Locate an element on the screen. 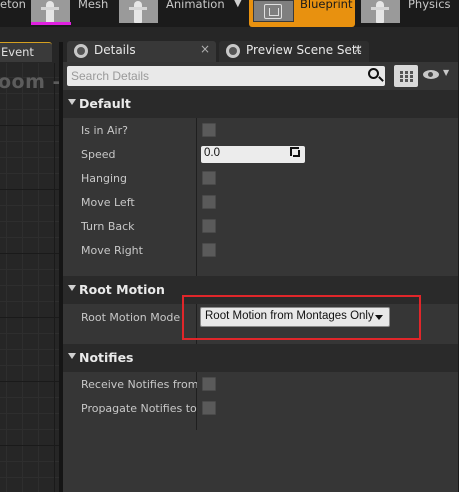  receive-notifies-checkbox is located at coordinates (209, 384).